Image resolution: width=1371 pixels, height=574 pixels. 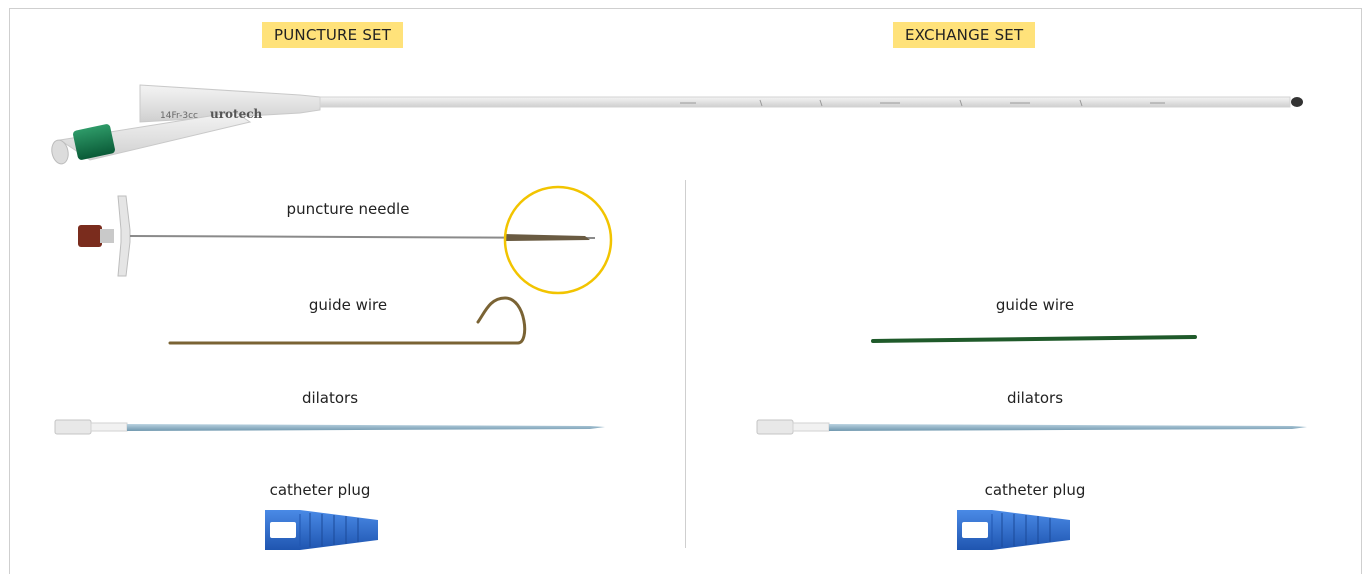 I want to click on label-puncture-catheter-plug: catheter plug, so click(x=320, y=490).